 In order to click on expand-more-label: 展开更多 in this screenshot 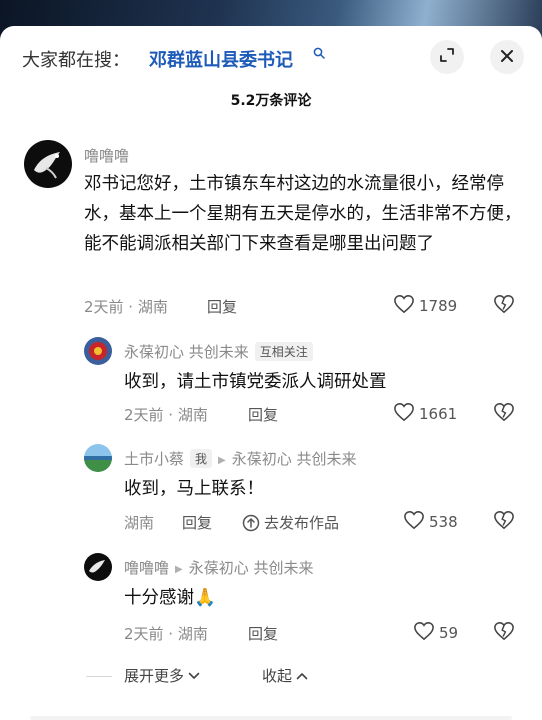, I will do `click(154, 676)`.